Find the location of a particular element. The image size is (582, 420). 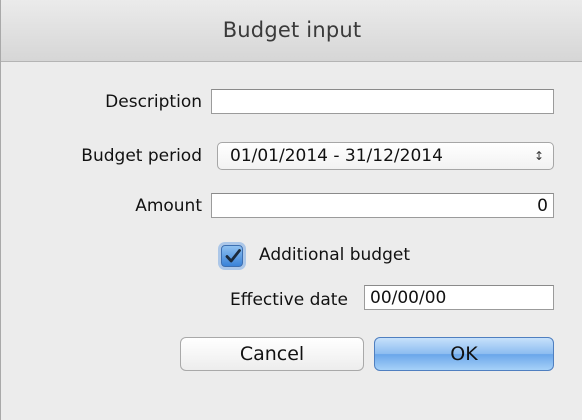

description-label: Description is located at coordinates (153, 102).